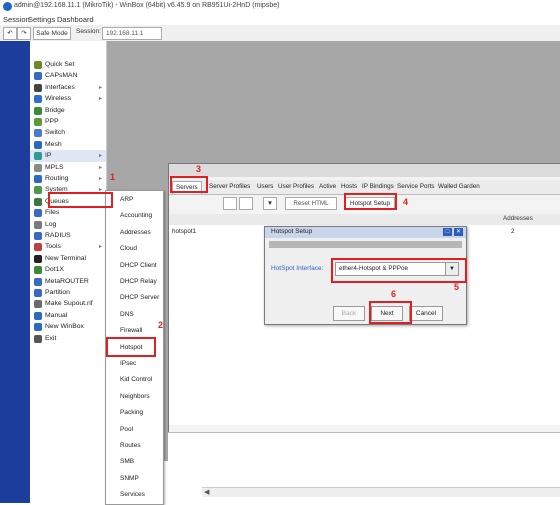  I want to click on tab-walled-garden: Walled Garden, so click(459, 187).